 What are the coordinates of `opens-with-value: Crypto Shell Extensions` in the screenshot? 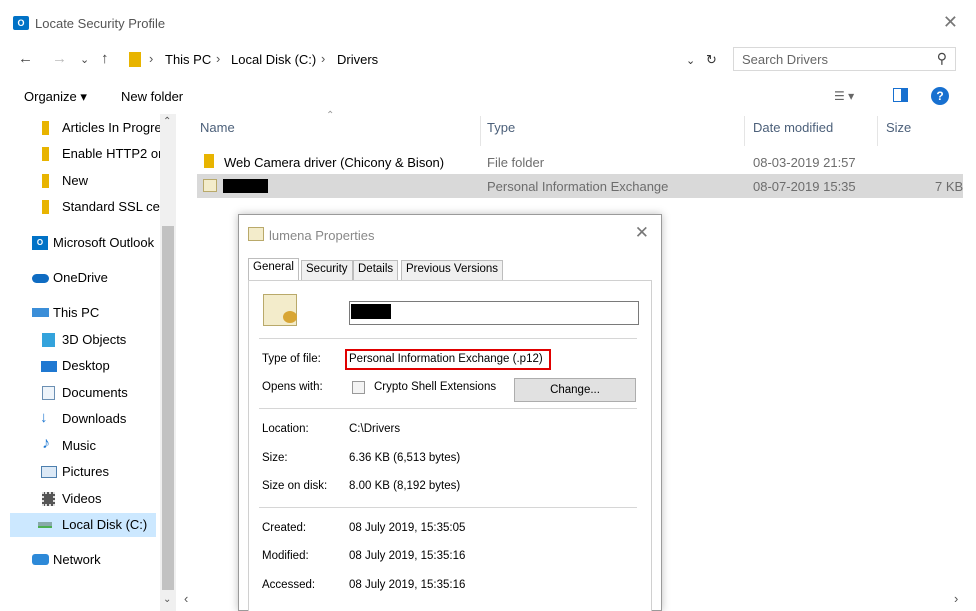 It's located at (435, 387).